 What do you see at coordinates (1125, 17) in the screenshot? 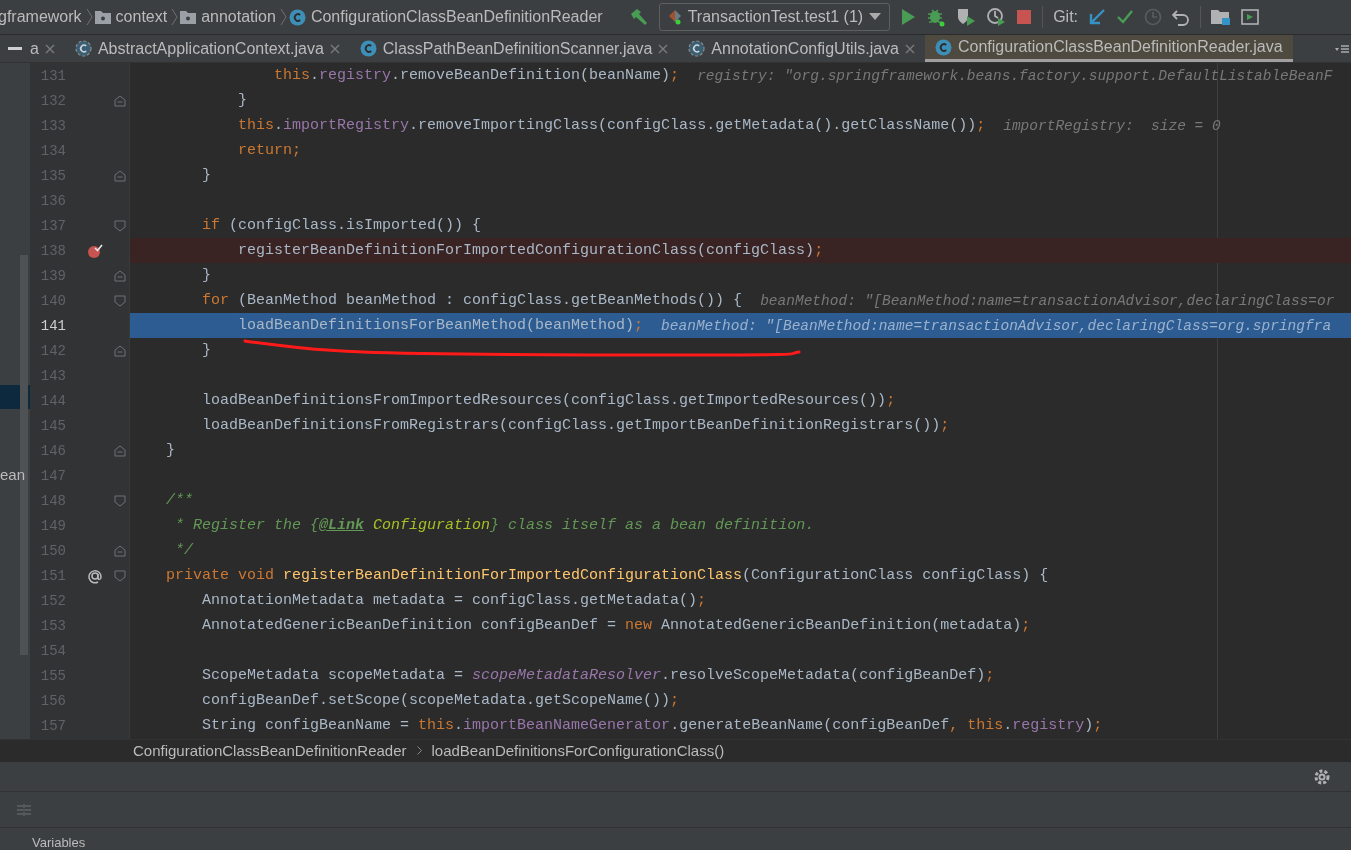
I see `check-icon` at bounding box center [1125, 17].